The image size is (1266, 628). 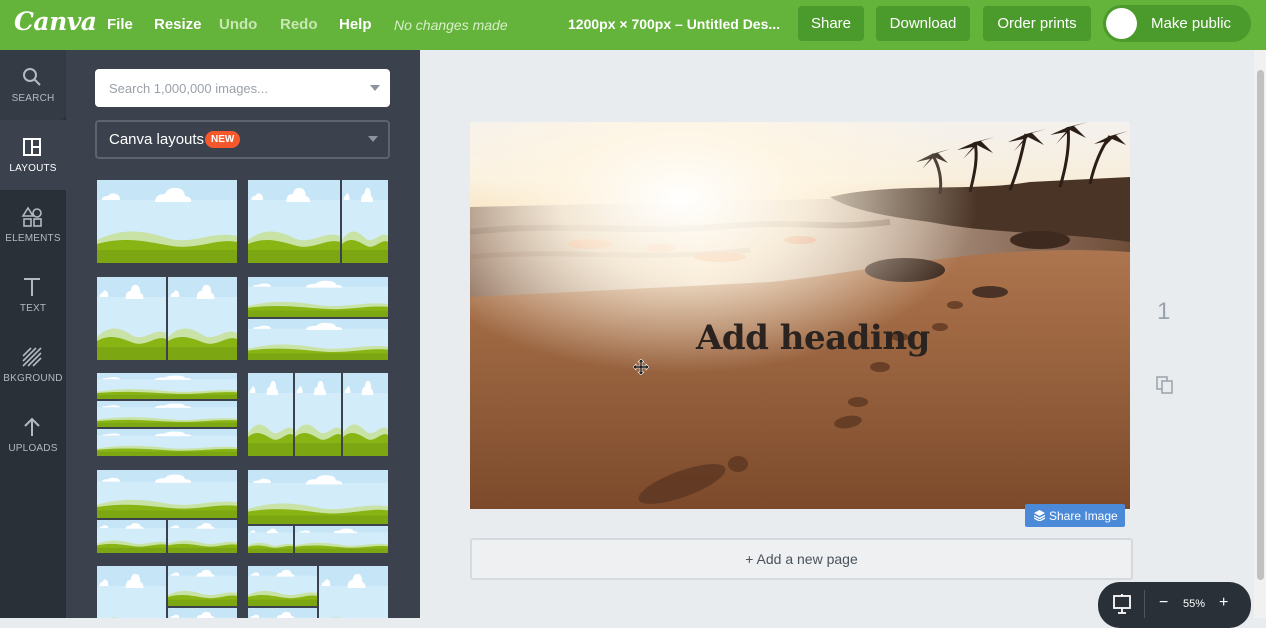 What do you see at coordinates (1223, 603) in the screenshot?
I see `zoom-in-button: +` at bounding box center [1223, 603].